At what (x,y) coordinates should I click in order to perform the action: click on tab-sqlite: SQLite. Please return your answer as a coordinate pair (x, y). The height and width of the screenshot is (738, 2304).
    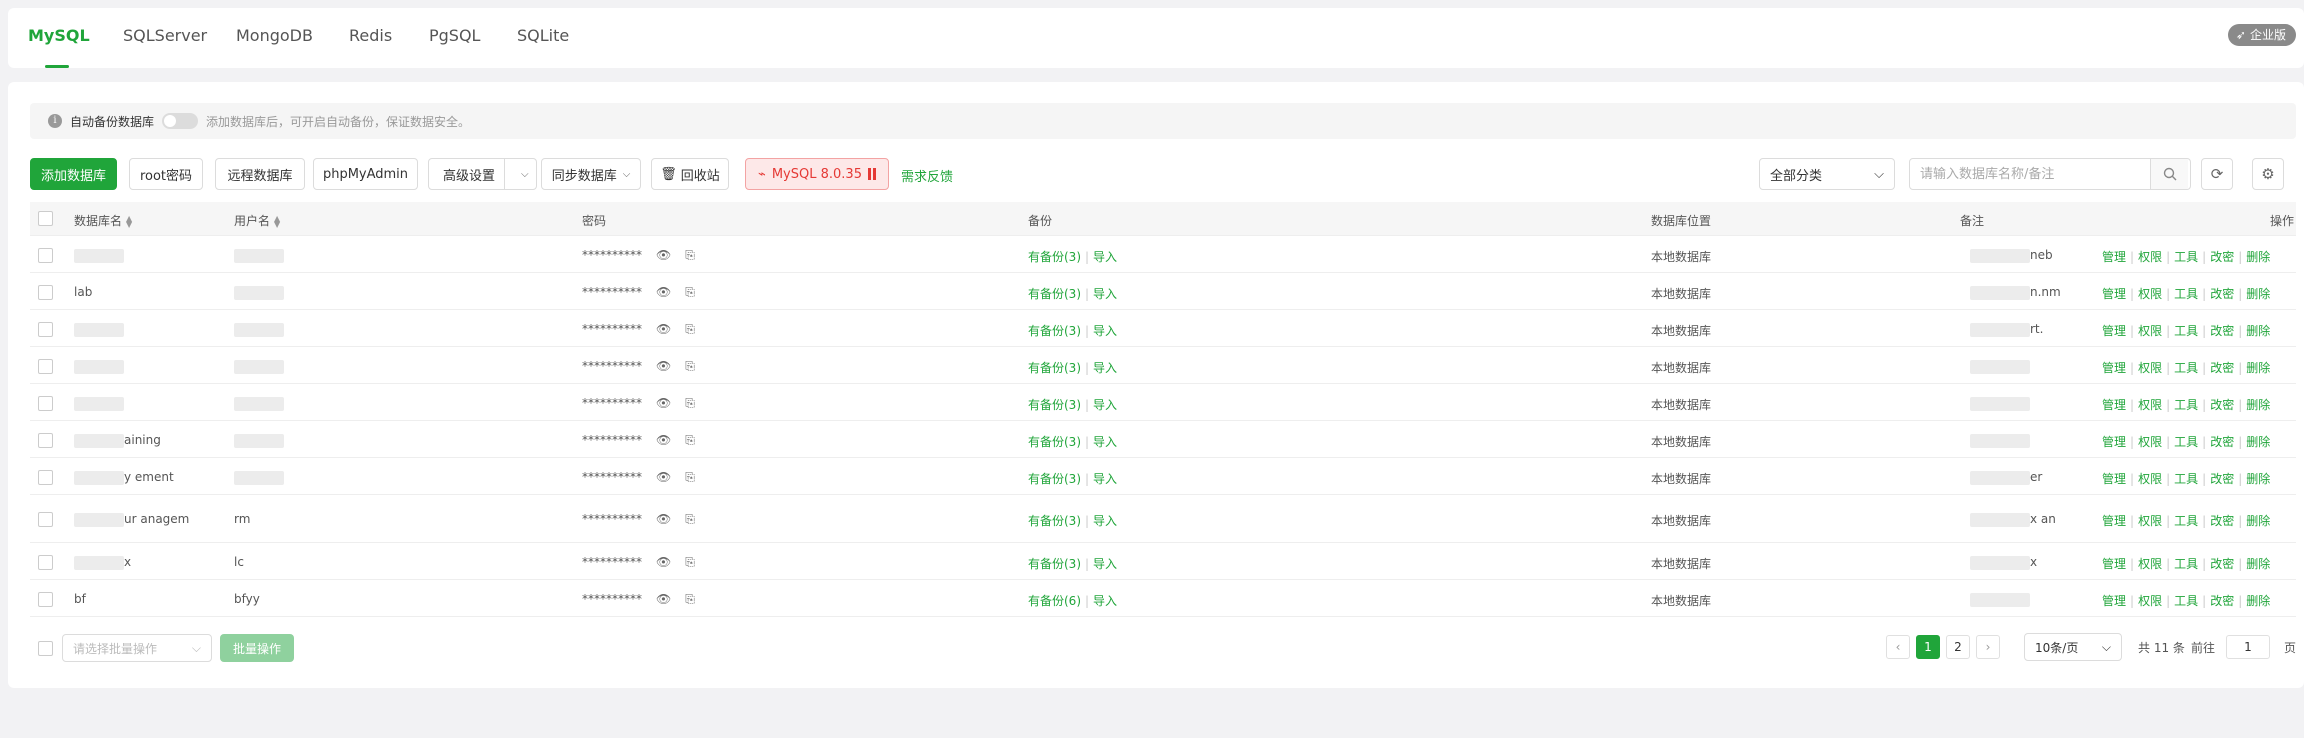
    Looking at the image, I should click on (543, 35).